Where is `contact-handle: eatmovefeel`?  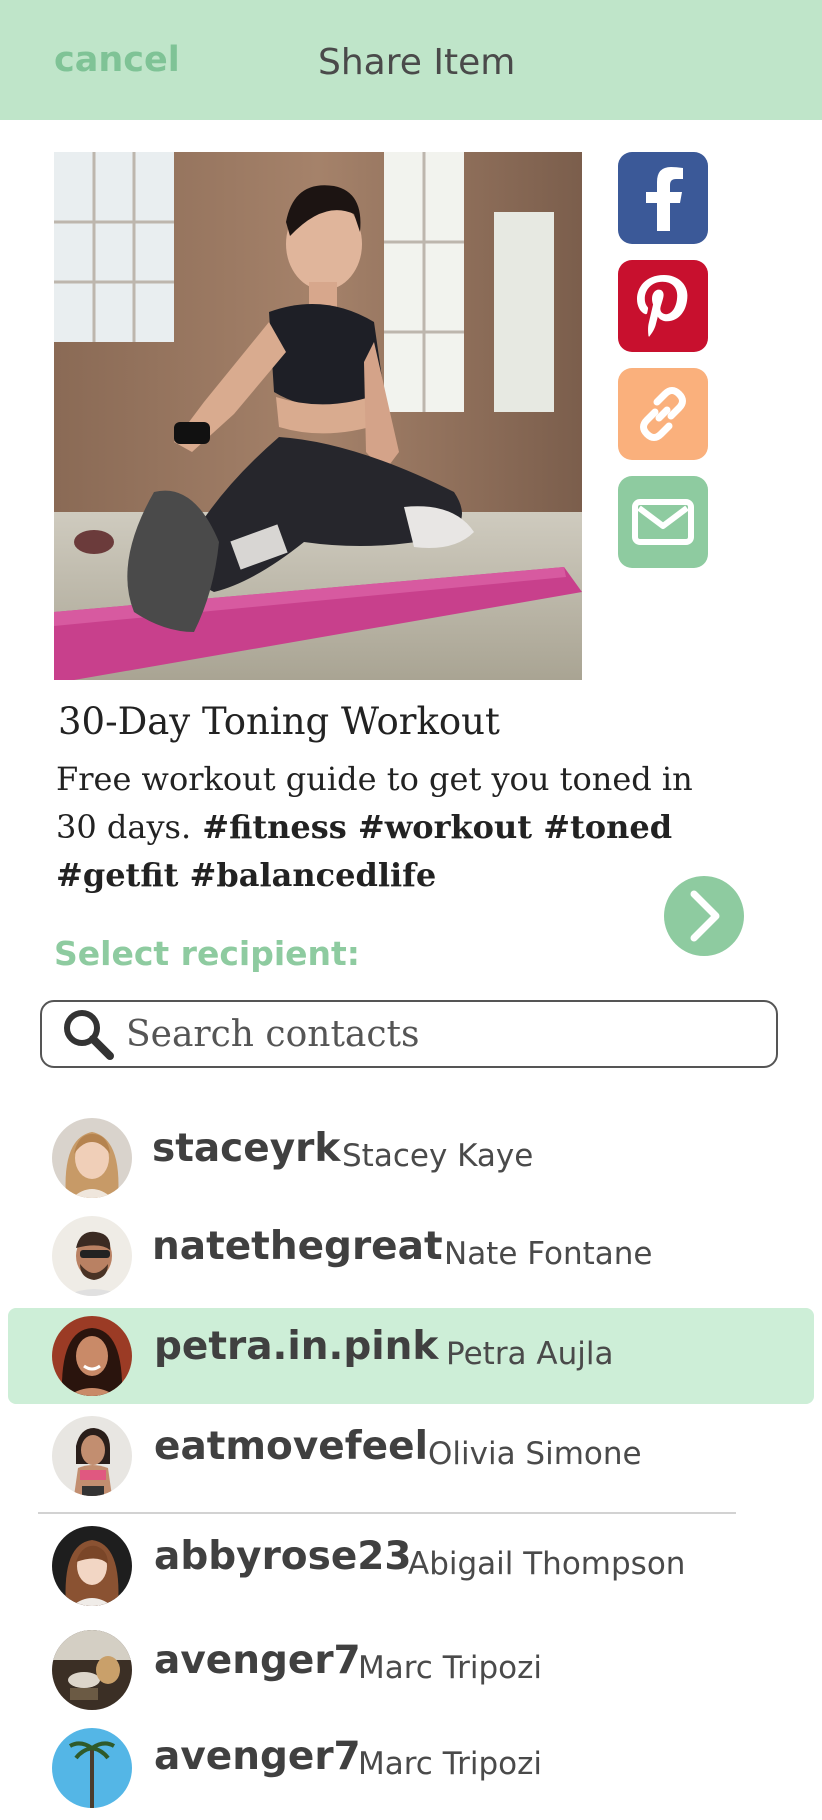
contact-handle: eatmovefeel is located at coordinates (291, 1446).